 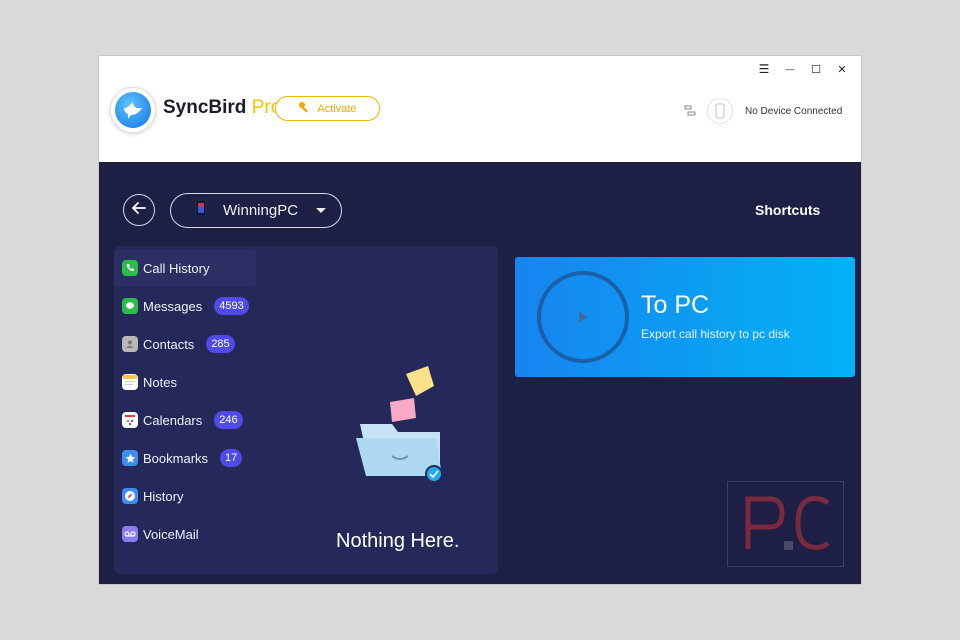 What do you see at coordinates (130, 534) in the screenshot?
I see `voicemail-icon` at bounding box center [130, 534].